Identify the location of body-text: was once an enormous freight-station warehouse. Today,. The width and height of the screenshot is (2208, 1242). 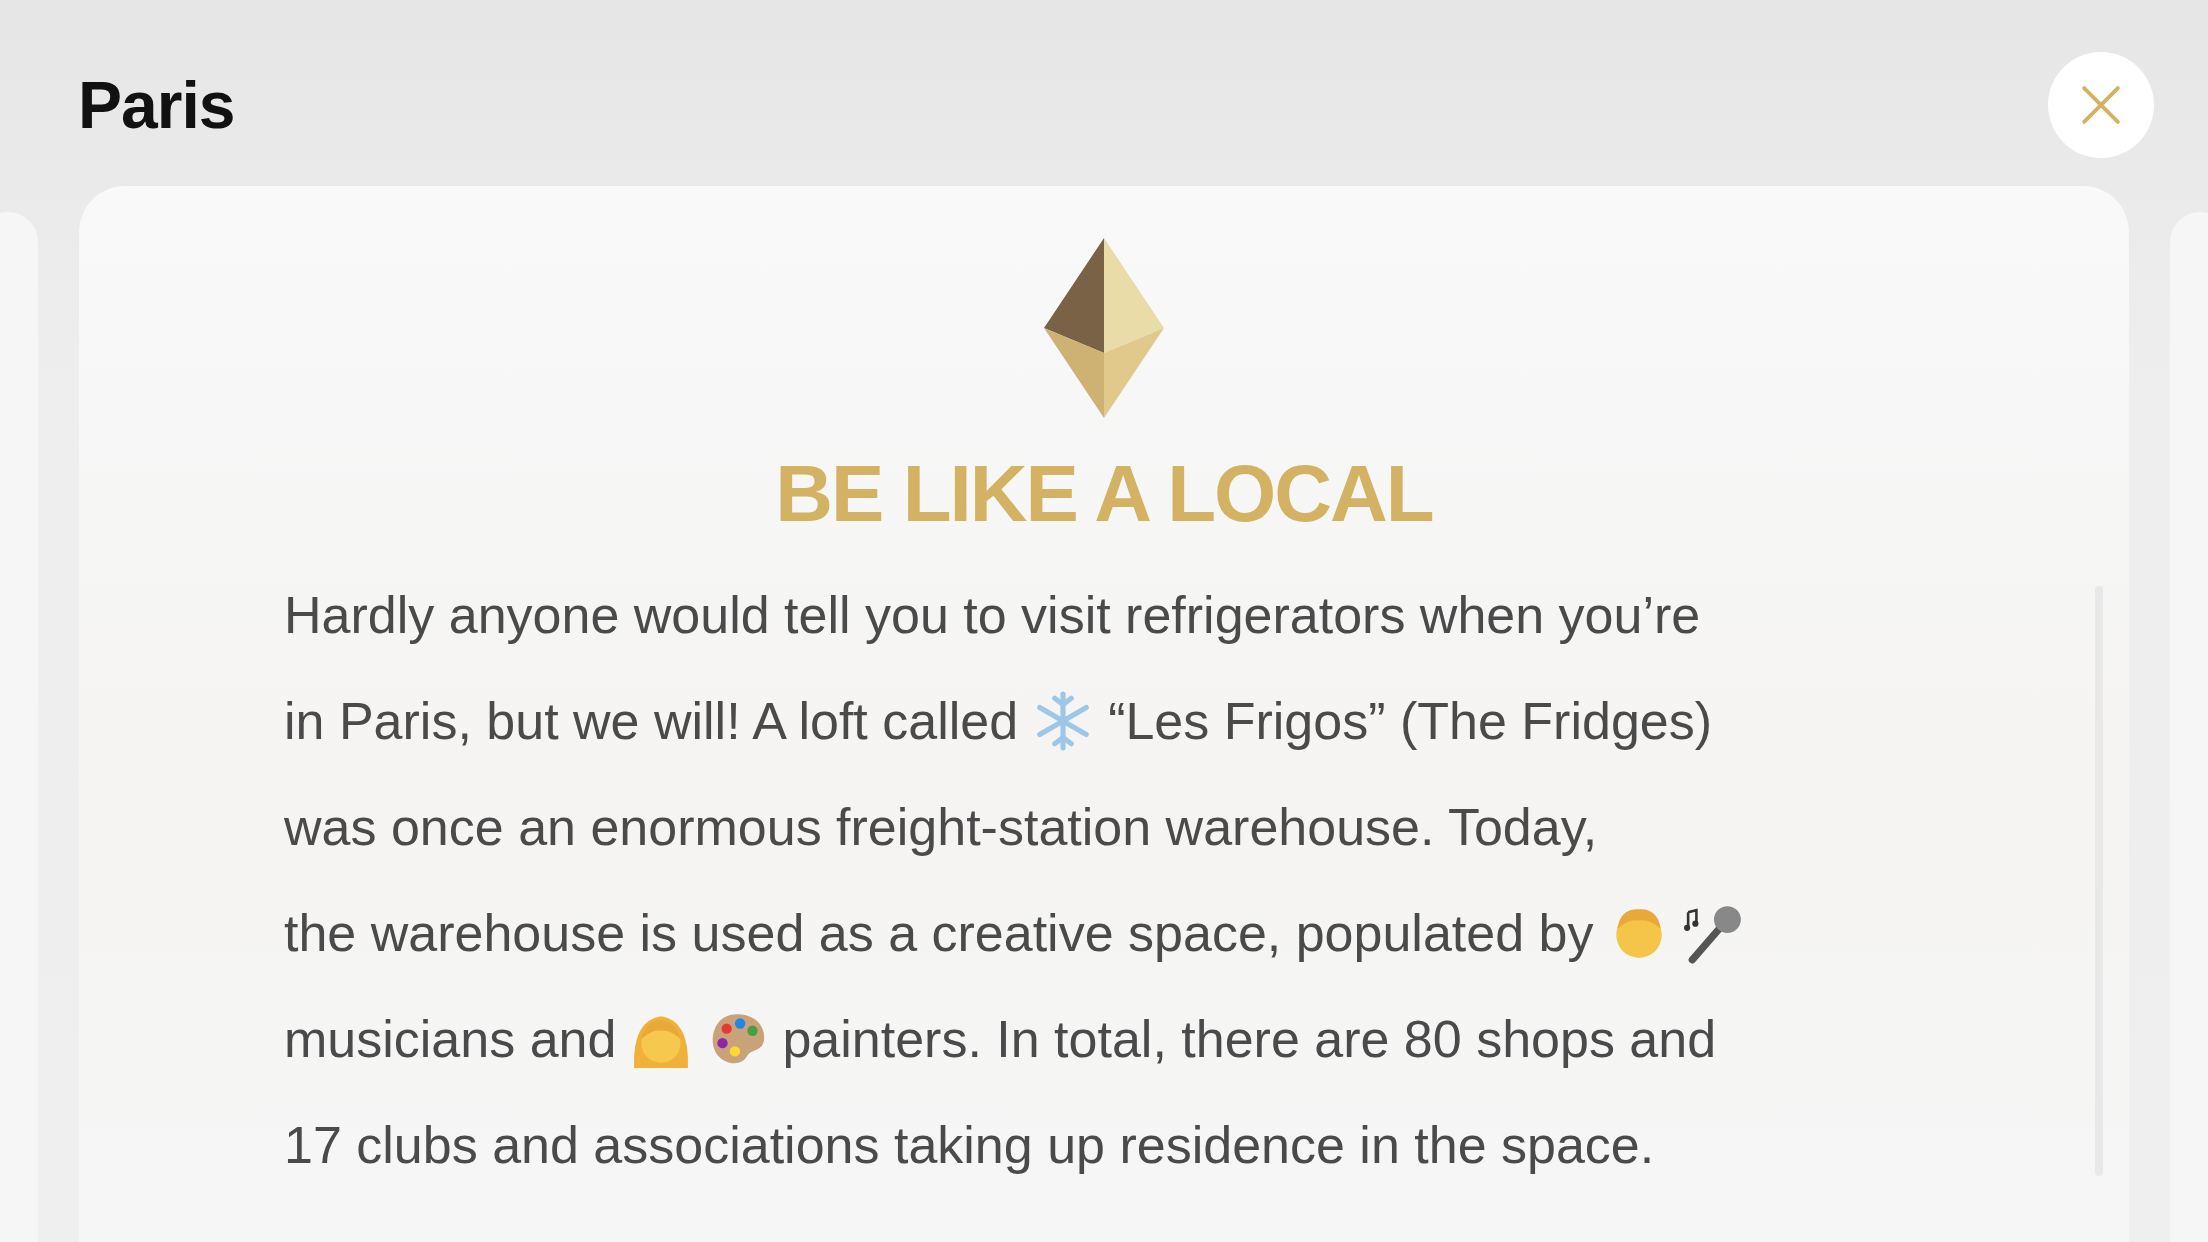
(941, 827).